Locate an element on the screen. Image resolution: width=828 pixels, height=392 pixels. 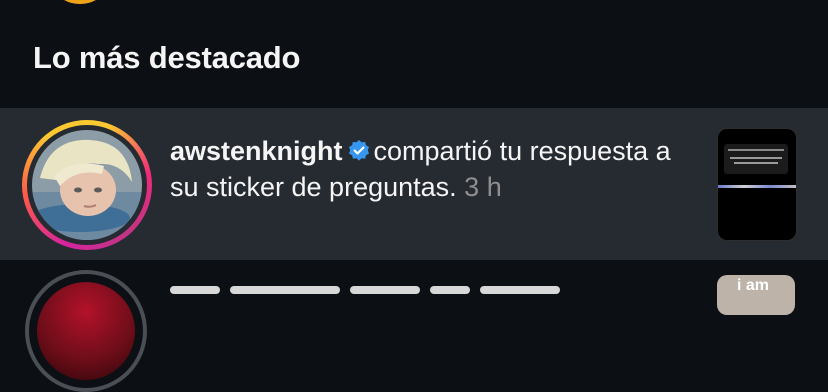
avatar is located at coordinates (87, 185).